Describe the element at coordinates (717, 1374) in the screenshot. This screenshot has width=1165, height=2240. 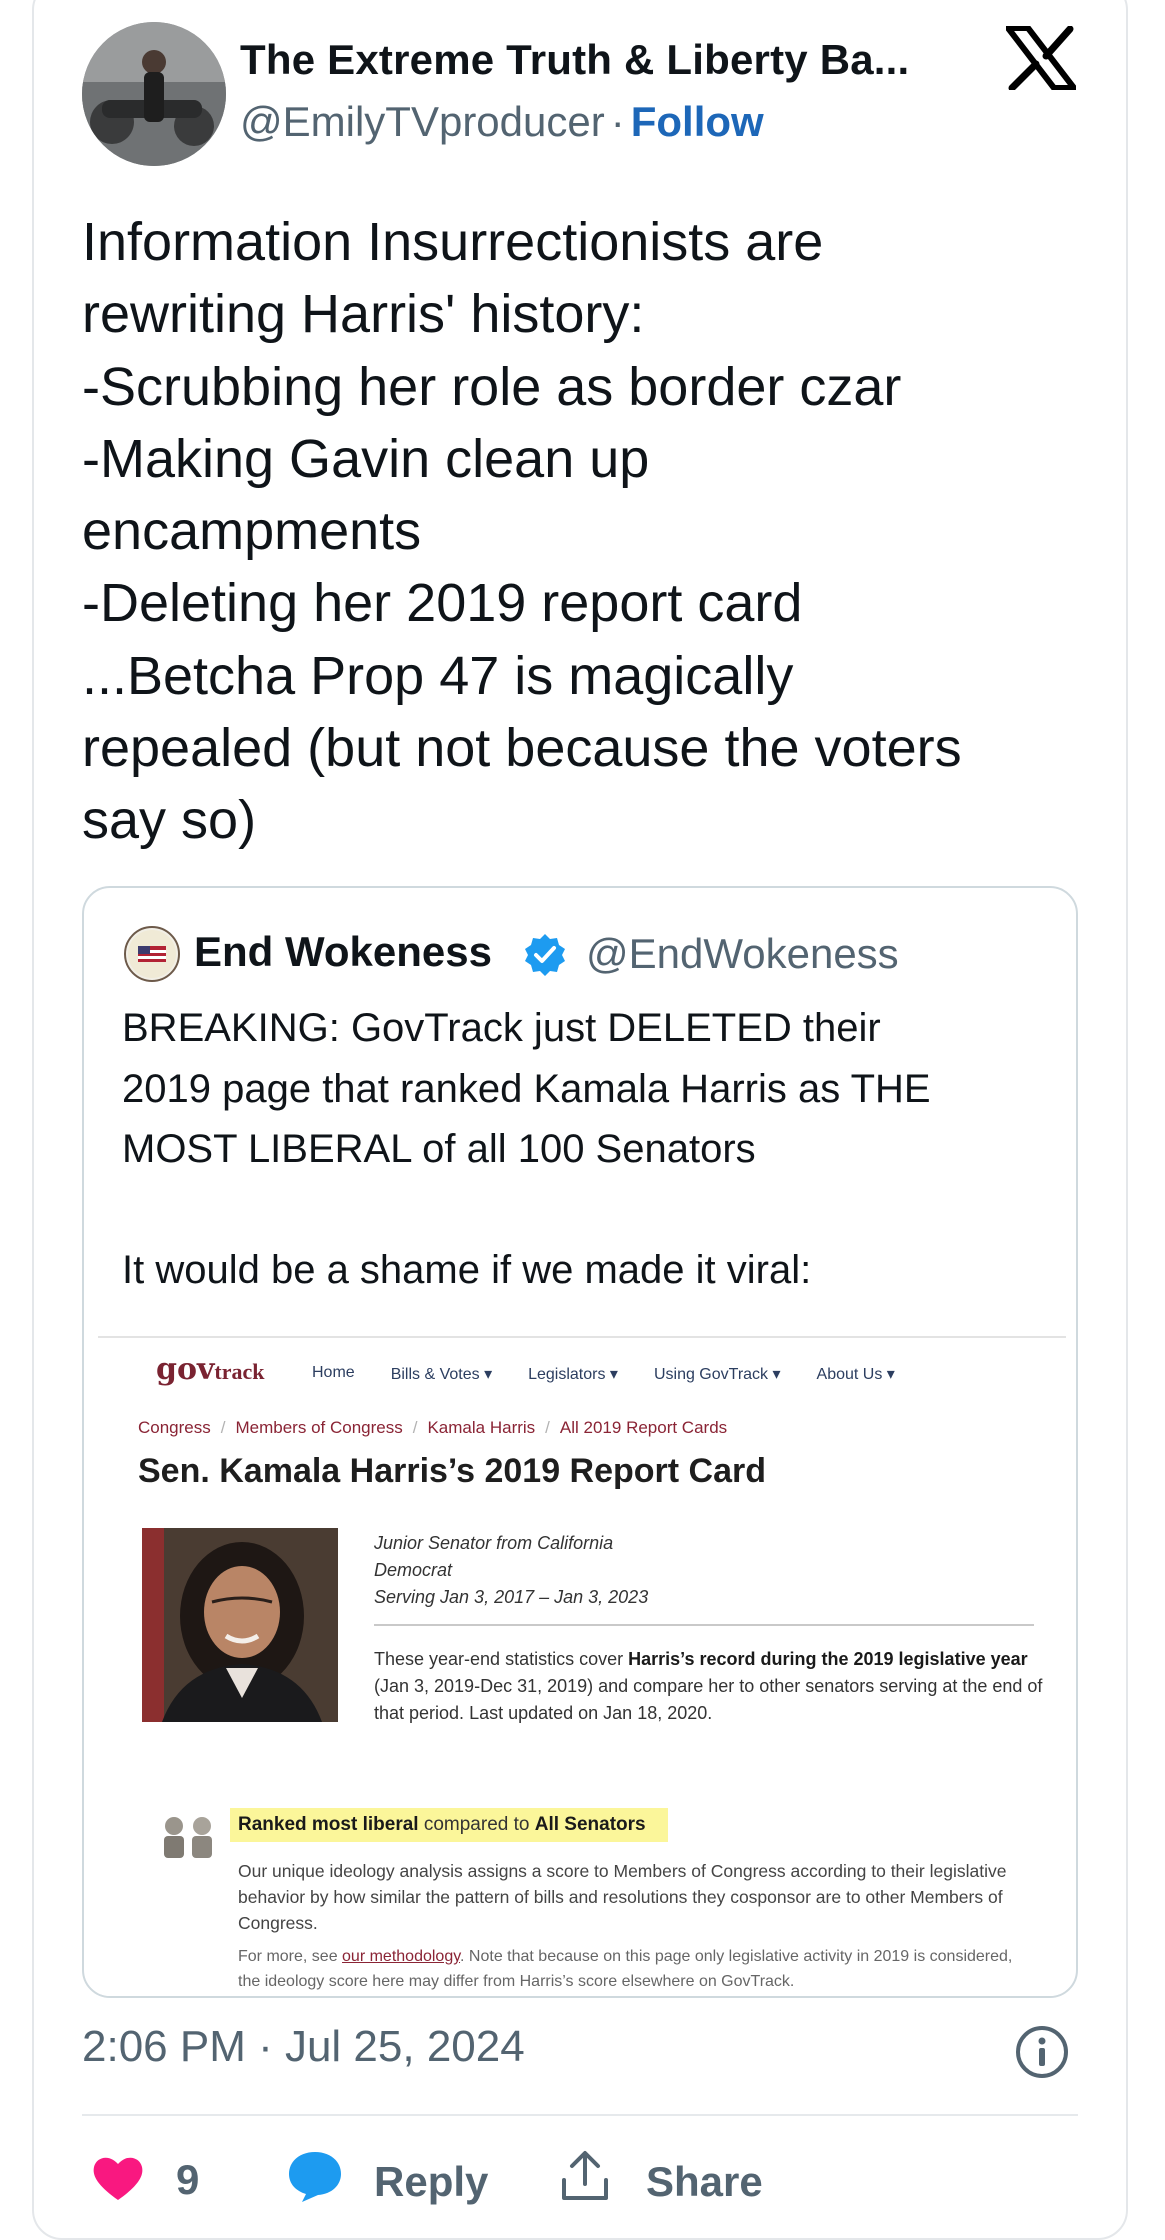
I see `govtrack-nav-item: Using GovTrack ▾` at that location.